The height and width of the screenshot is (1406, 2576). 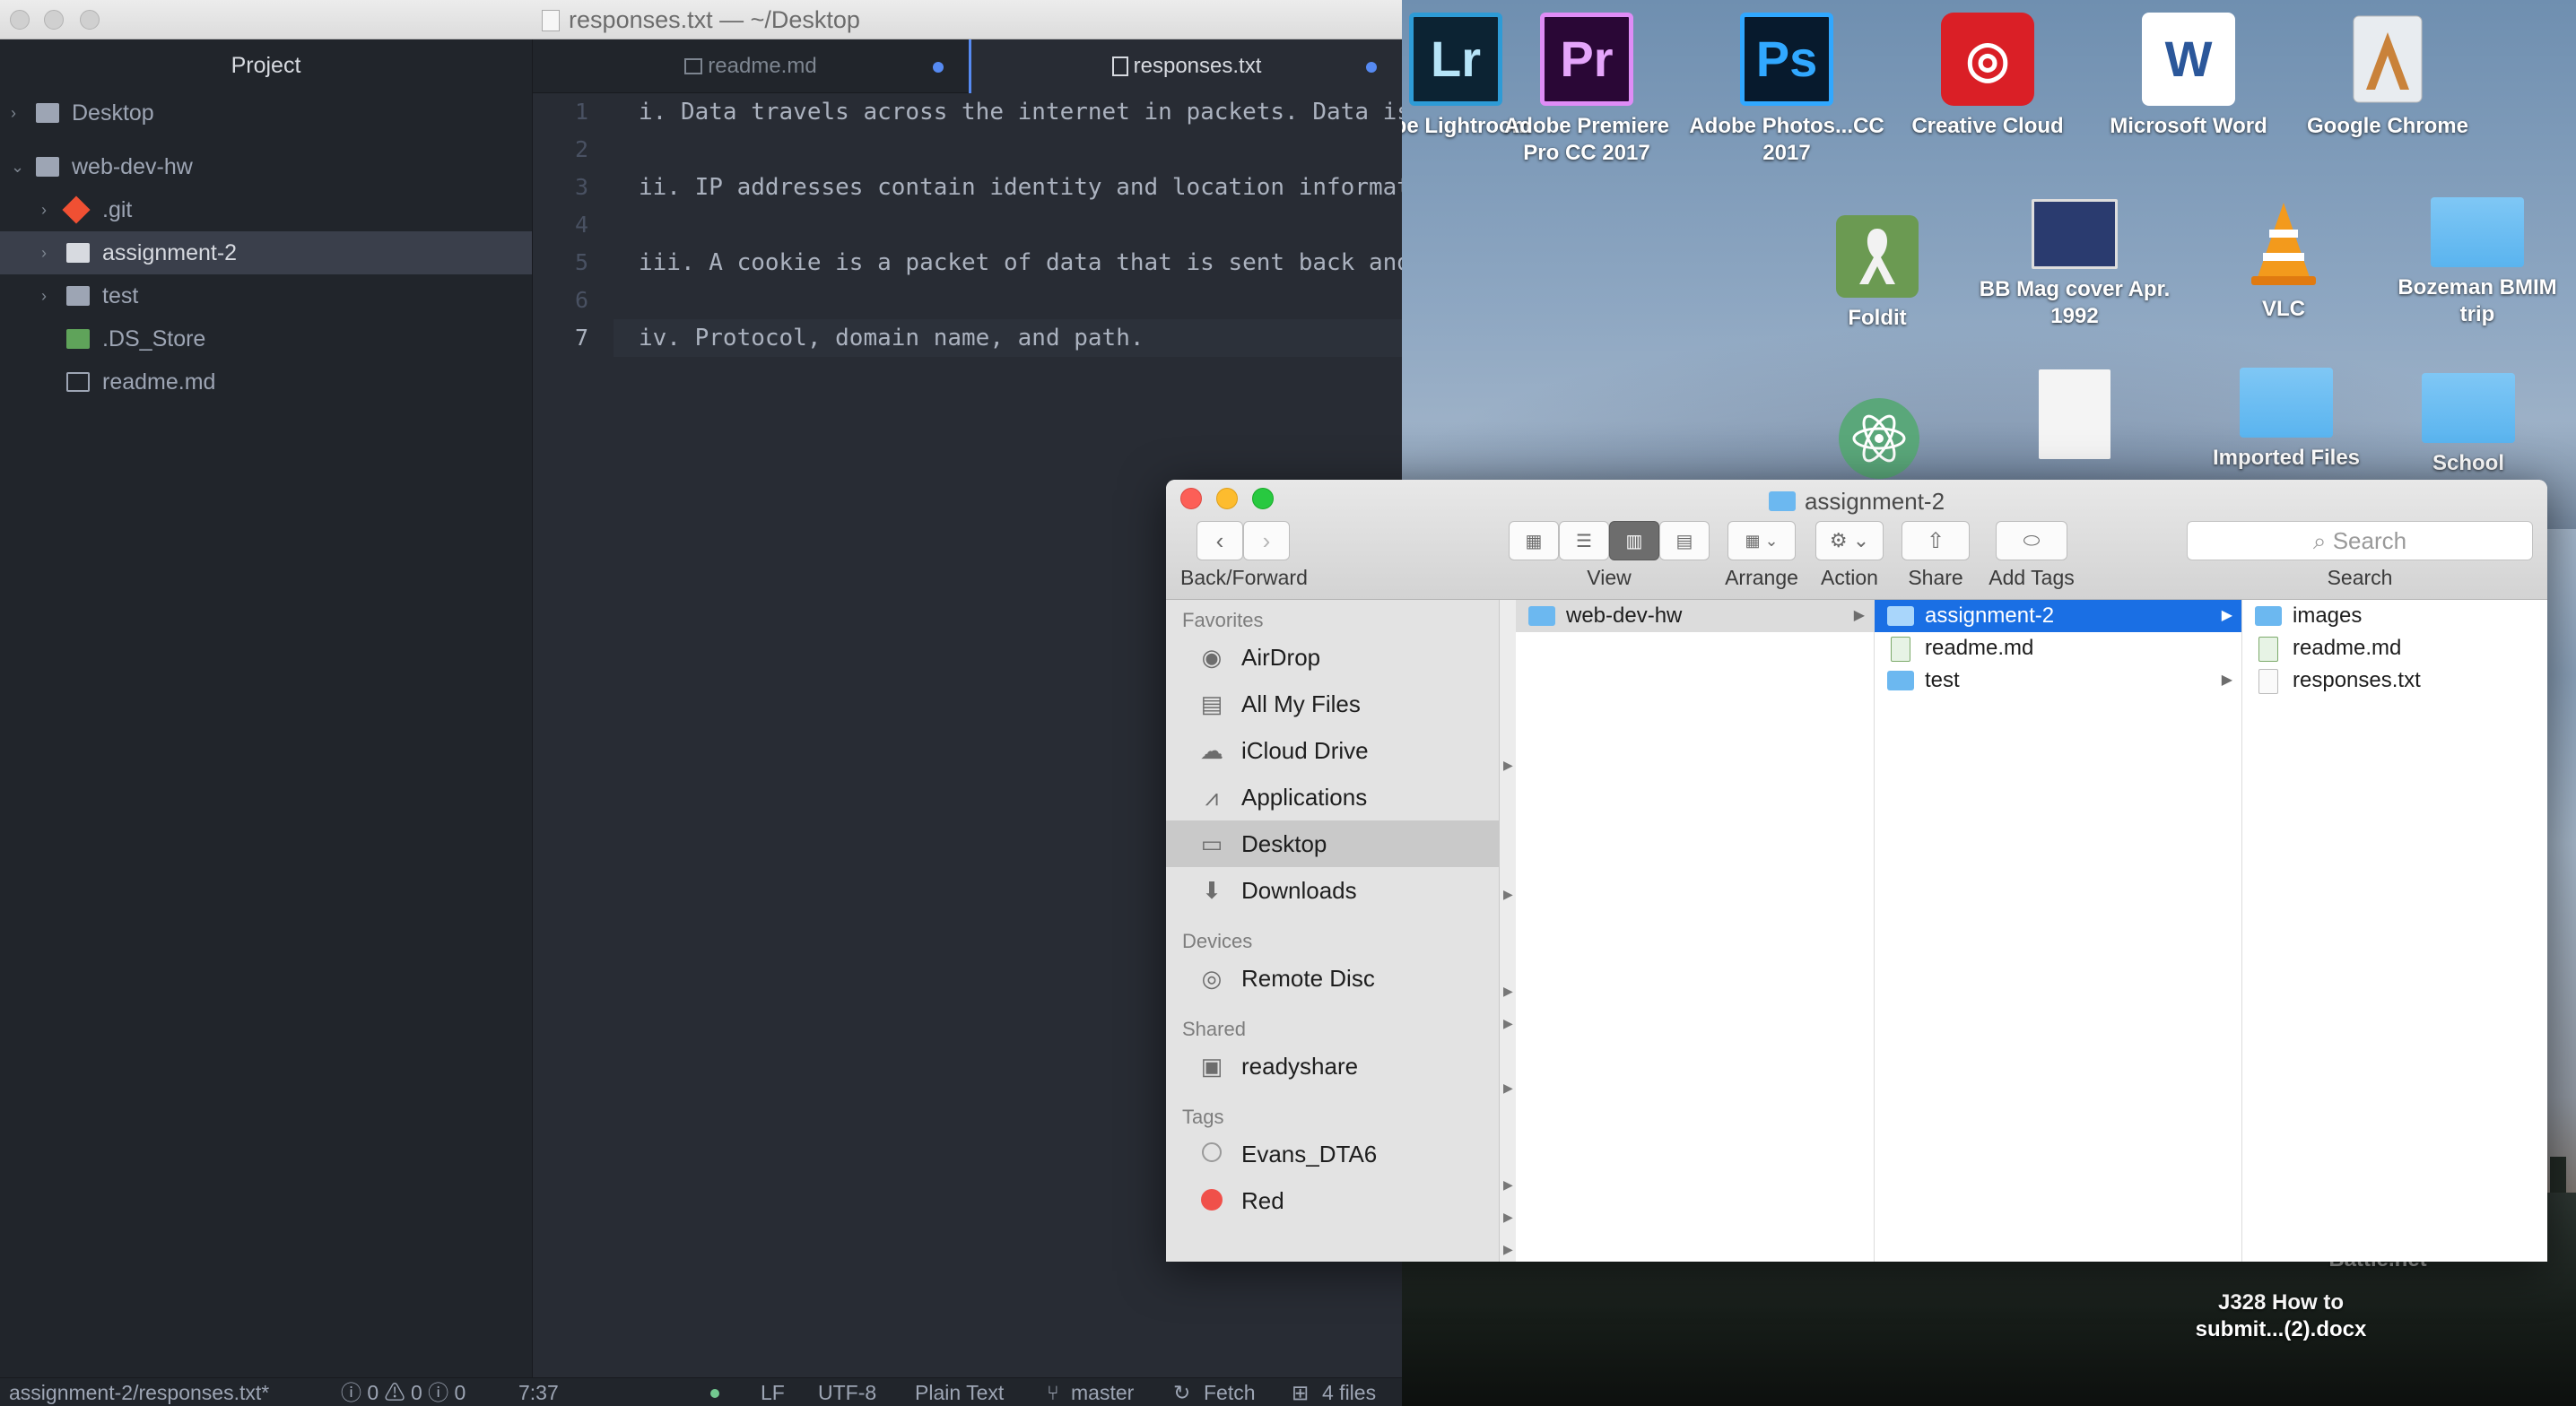 What do you see at coordinates (1332, 1154) in the screenshot?
I see `sidebar-tag-evans-dta6: Evans_DTA6` at bounding box center [1332, 1154].